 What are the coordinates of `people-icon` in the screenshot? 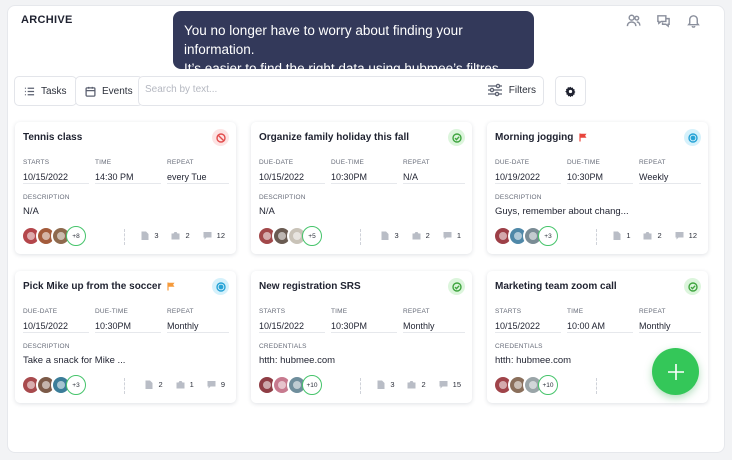 It's located at (633, 20).